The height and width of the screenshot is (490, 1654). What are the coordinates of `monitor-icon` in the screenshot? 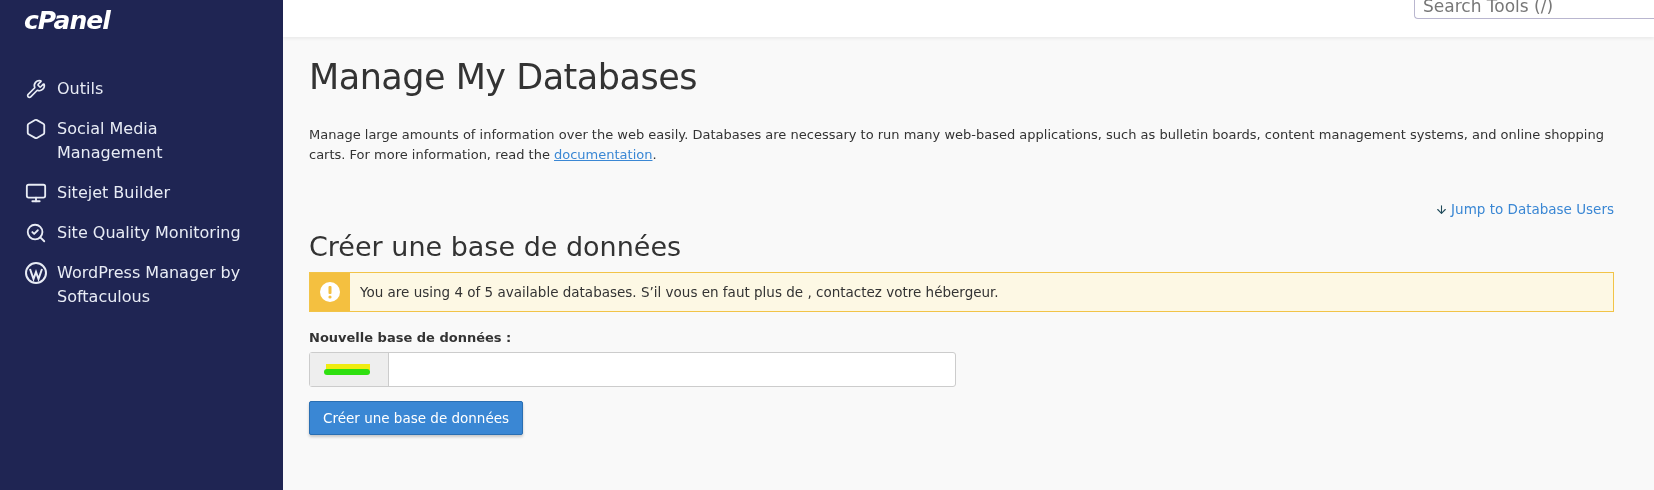 It's located at (36, 193).